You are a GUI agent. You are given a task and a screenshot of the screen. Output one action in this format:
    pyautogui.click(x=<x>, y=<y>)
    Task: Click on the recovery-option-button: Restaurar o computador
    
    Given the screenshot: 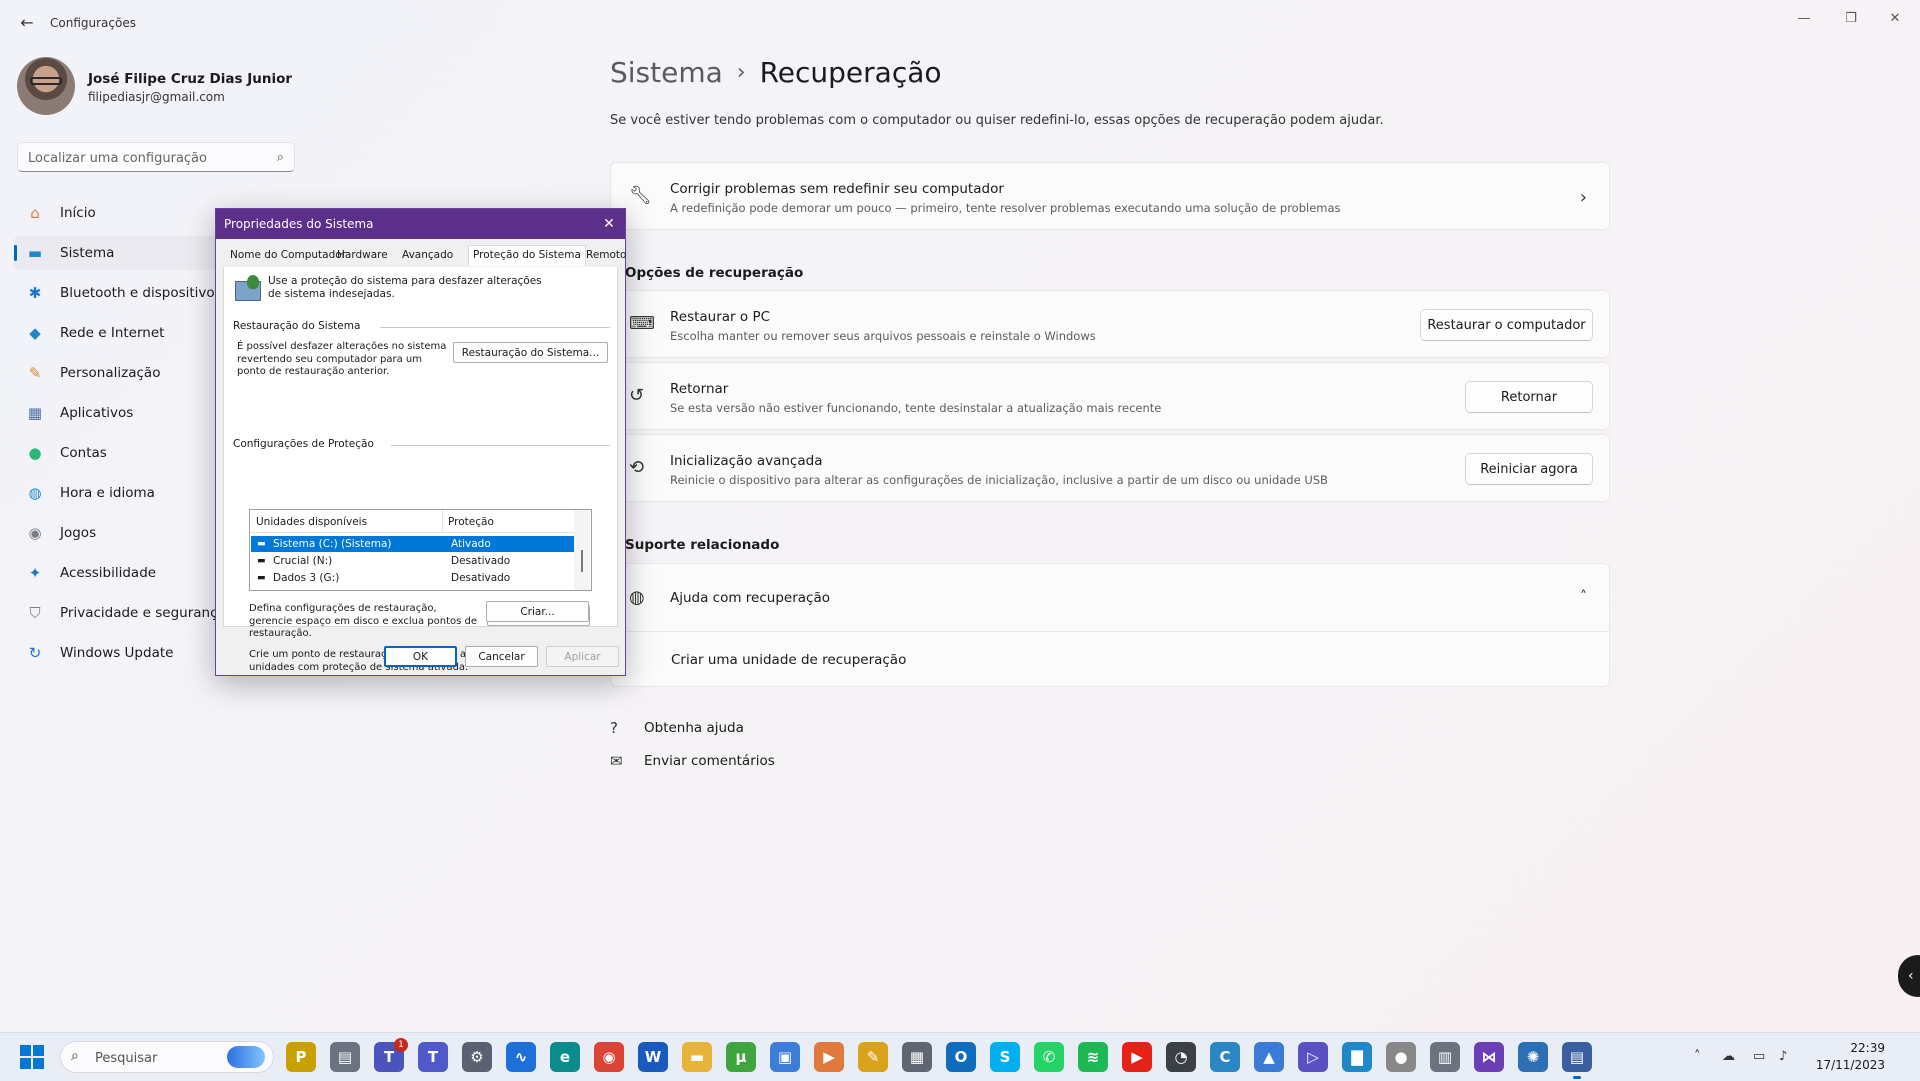 What is the action you would take?
    pyautogui.click(x=1506, y=325)
    